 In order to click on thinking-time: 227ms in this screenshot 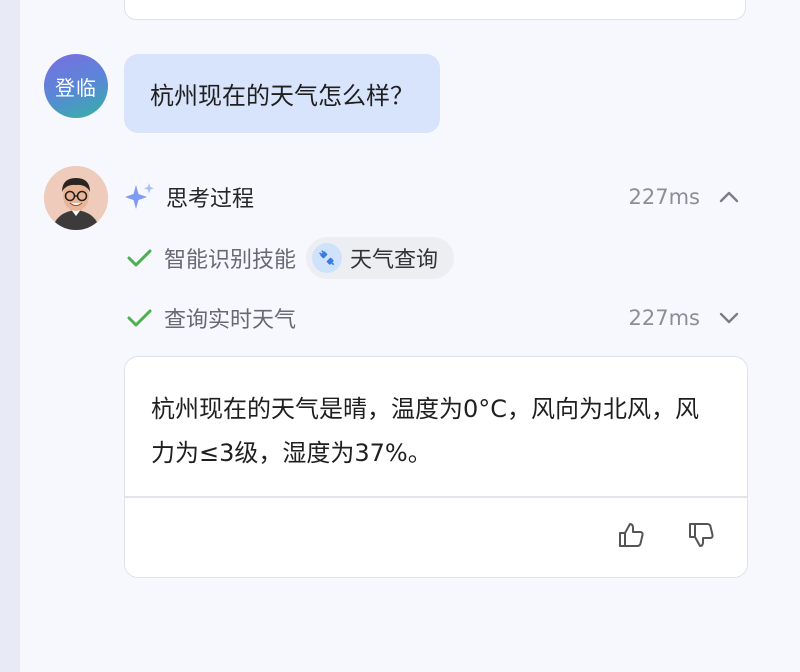, I will do `click(664, 197)`.